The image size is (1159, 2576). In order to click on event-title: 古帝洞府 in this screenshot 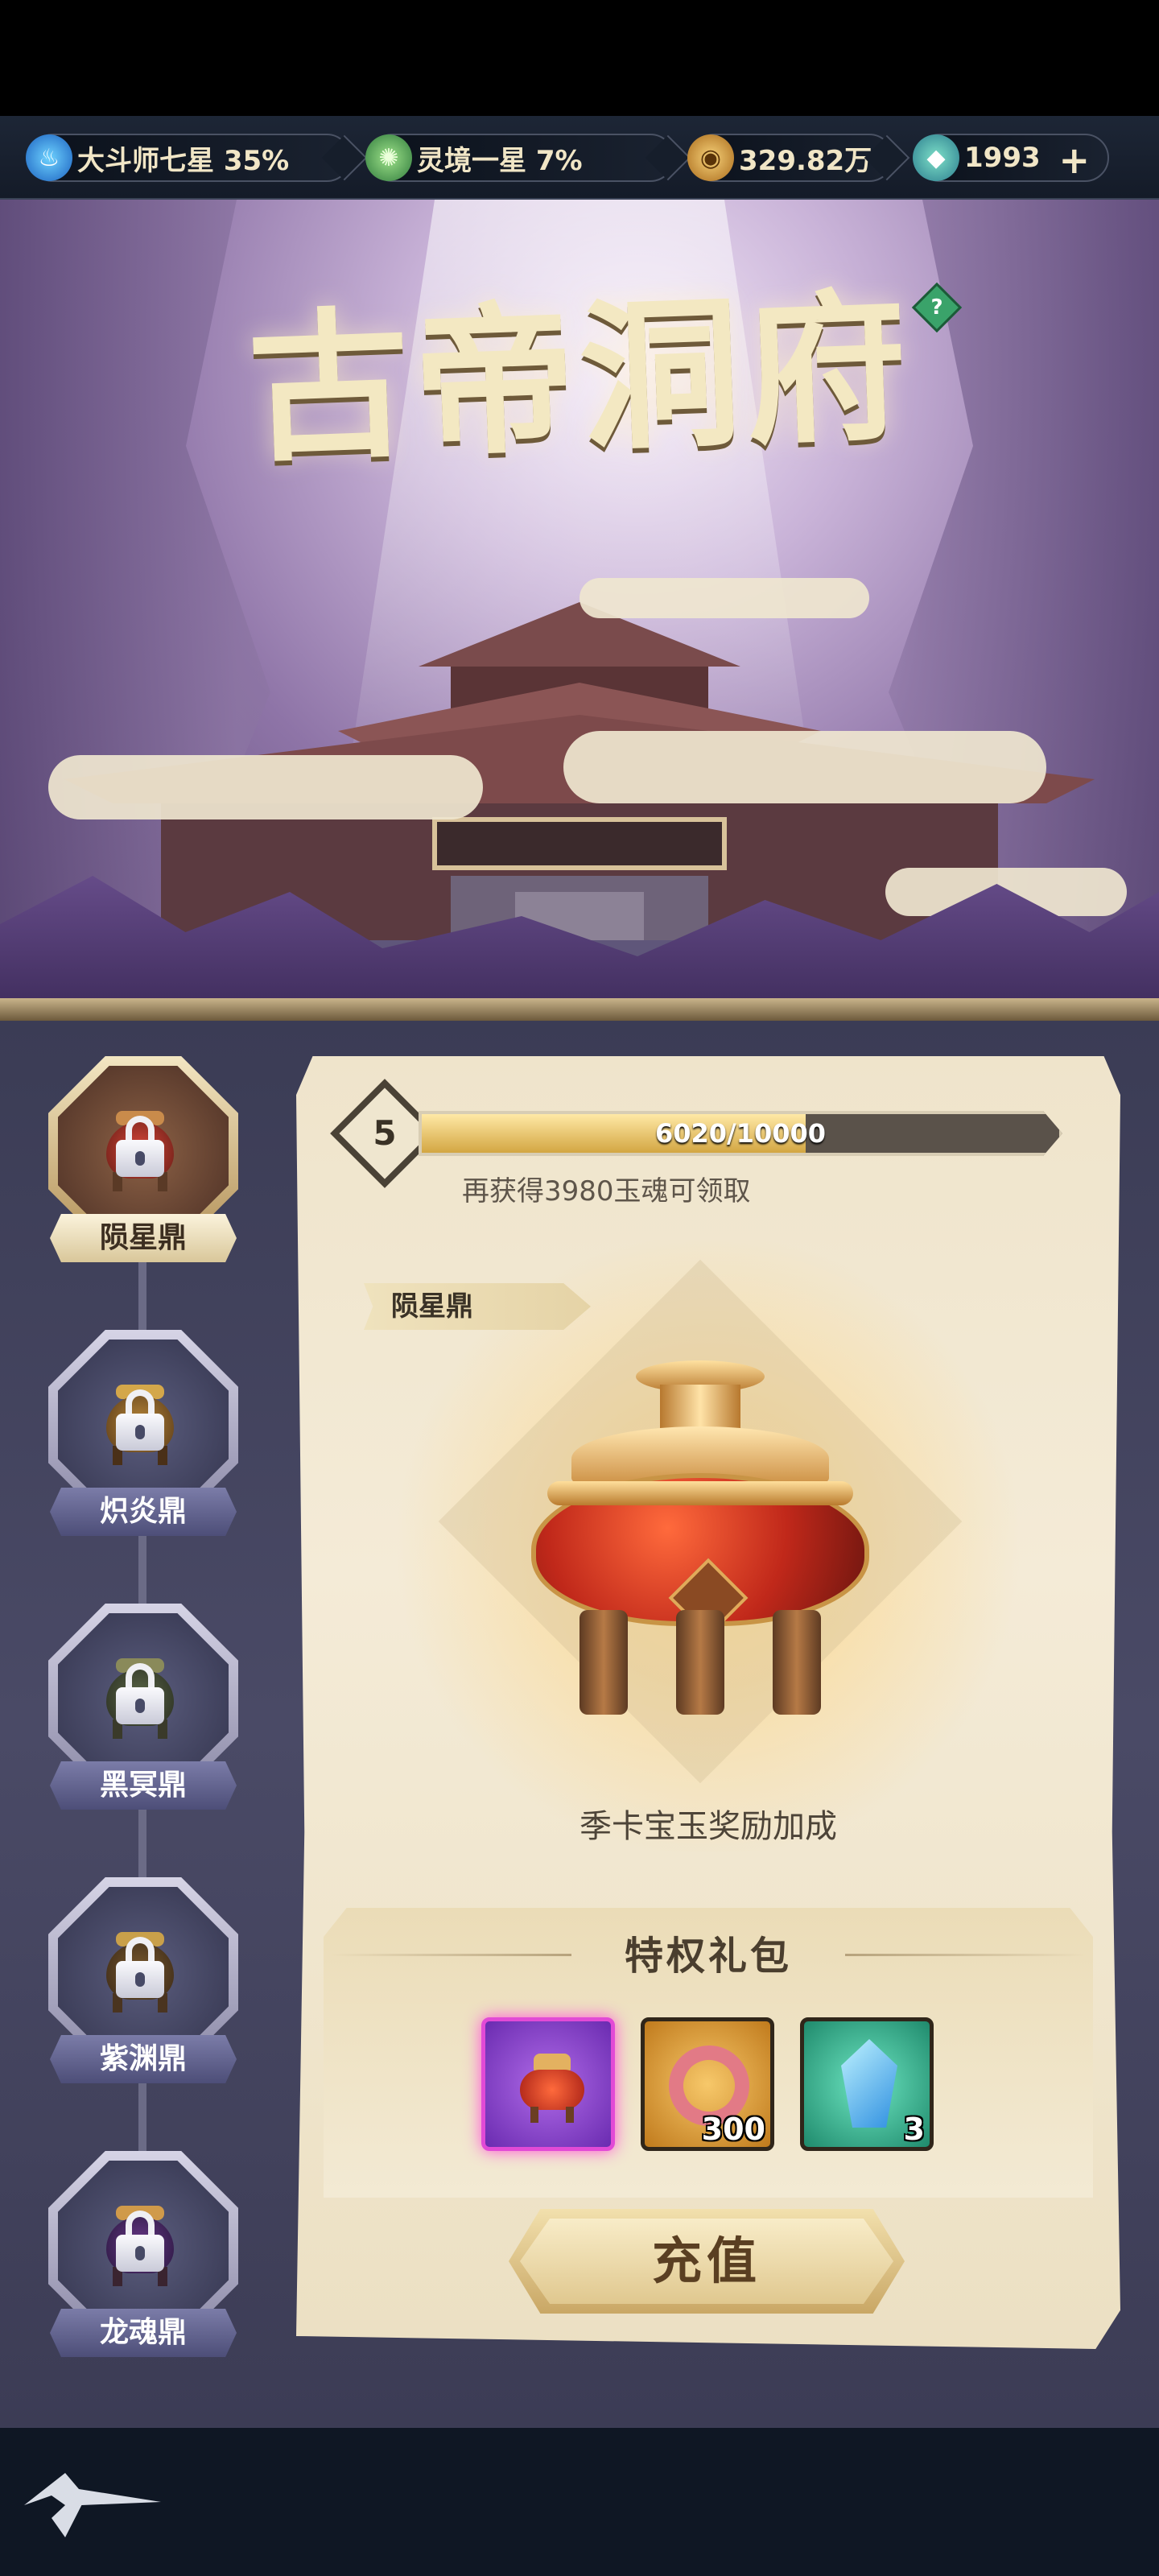, I will do `click(580, 378)`.